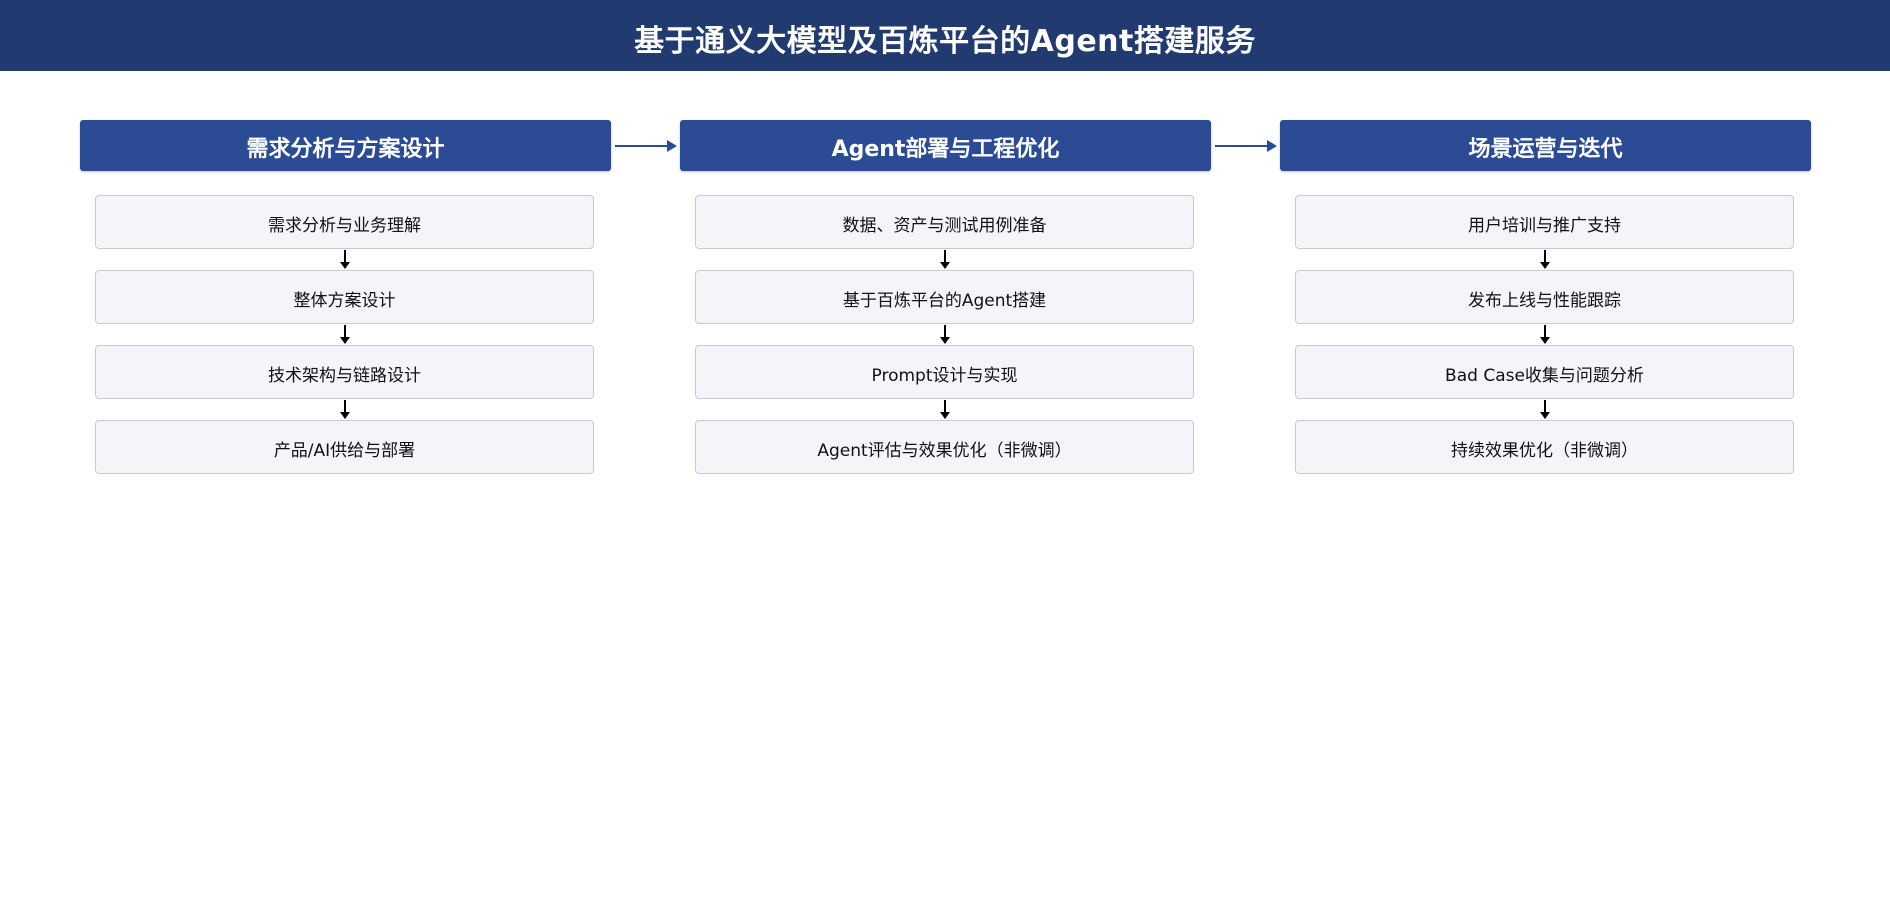 The image size is (1890, 916). Describe the element at coordinates (1544, 376) in the screenshot. I see `step-label: Bad Case收集与问题分析` at that location.